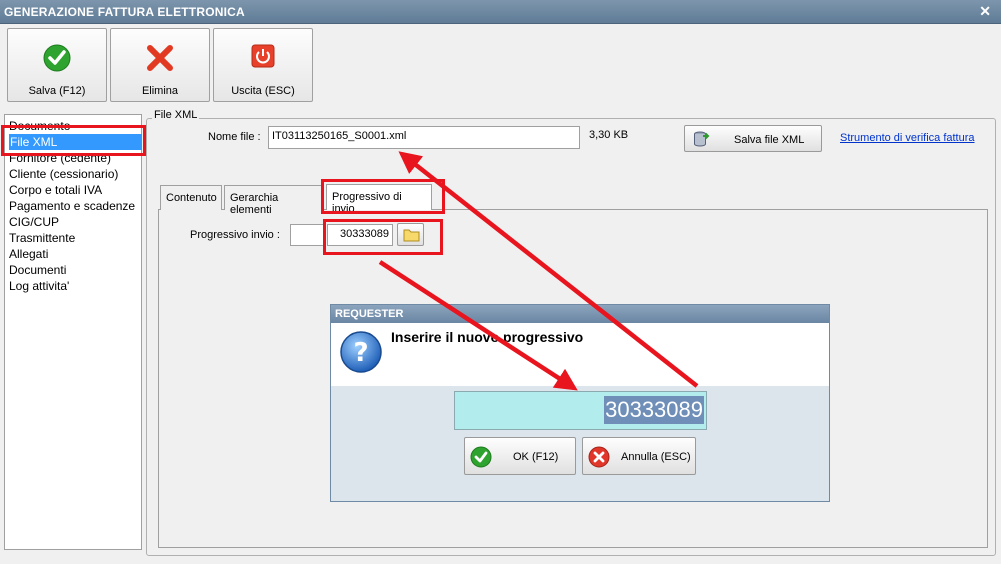 Image resolution: width=1001 pixels, height=564 pixels. I want to click on tab-contenuto: Contenuto, so click(191, 197).